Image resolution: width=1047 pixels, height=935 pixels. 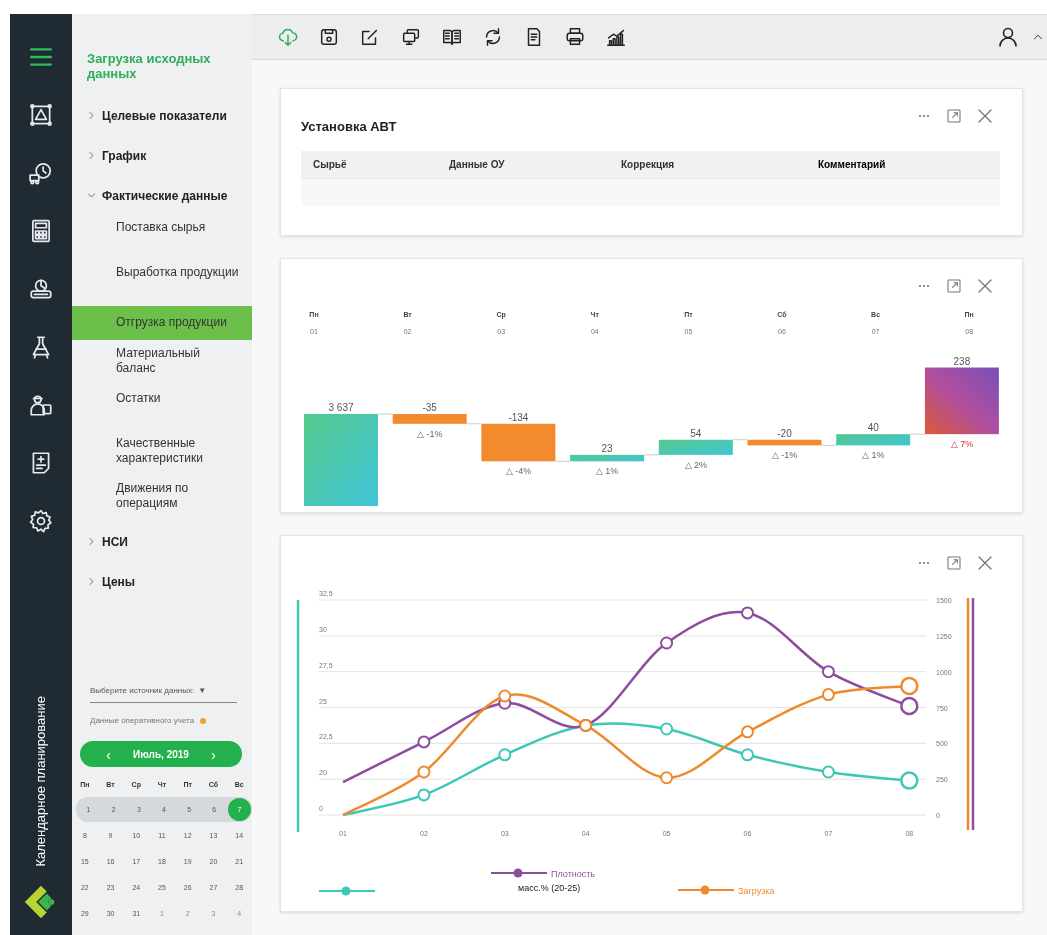 What do you see at coordinates (518, 417) in the screenshot?
I see `value-label: -134` at bounding box center [518, 417].